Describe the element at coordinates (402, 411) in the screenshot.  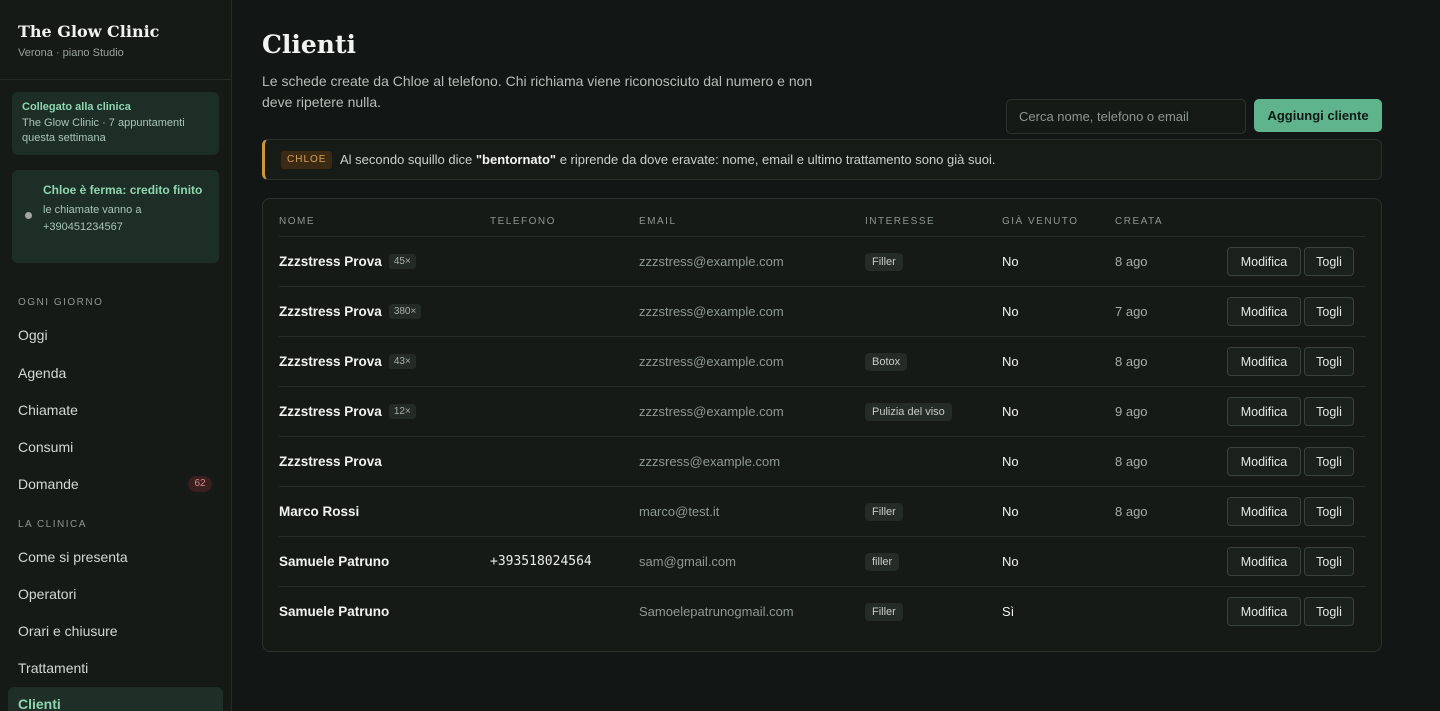
I see `call-count-badge: 12×` at that location.